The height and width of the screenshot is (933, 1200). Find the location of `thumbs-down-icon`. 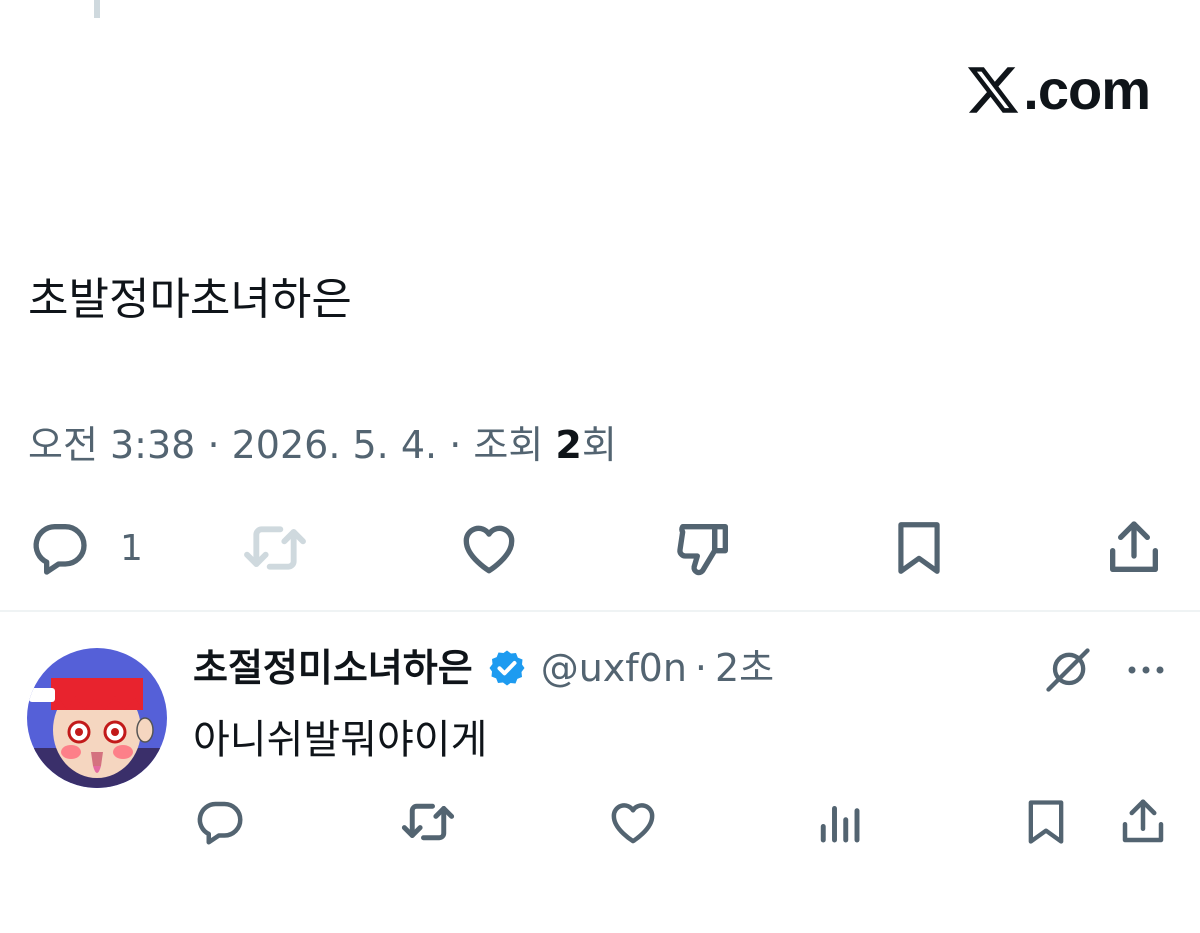

thumbs-down-icon is located at coordinates (702, 550).